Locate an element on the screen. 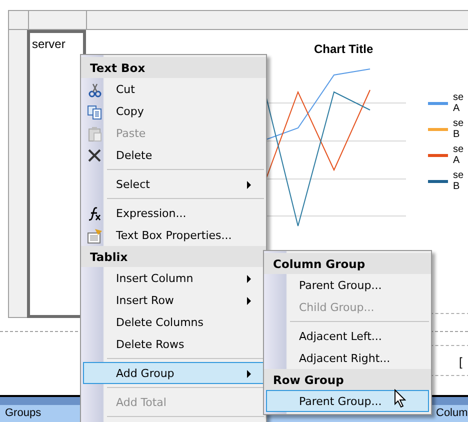  menu-item: Insert Column is located at coordinates (173, 278).